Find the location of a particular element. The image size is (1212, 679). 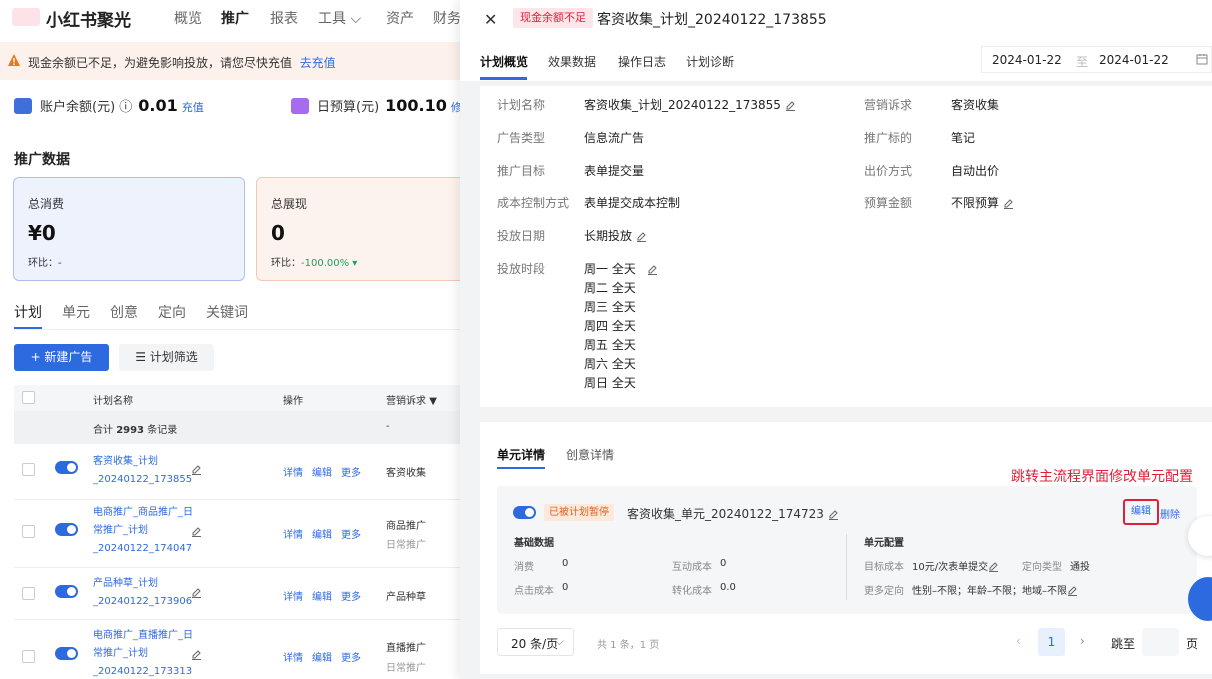

budget-amount-value: 不限预算 is located at coordinates (975, 203).